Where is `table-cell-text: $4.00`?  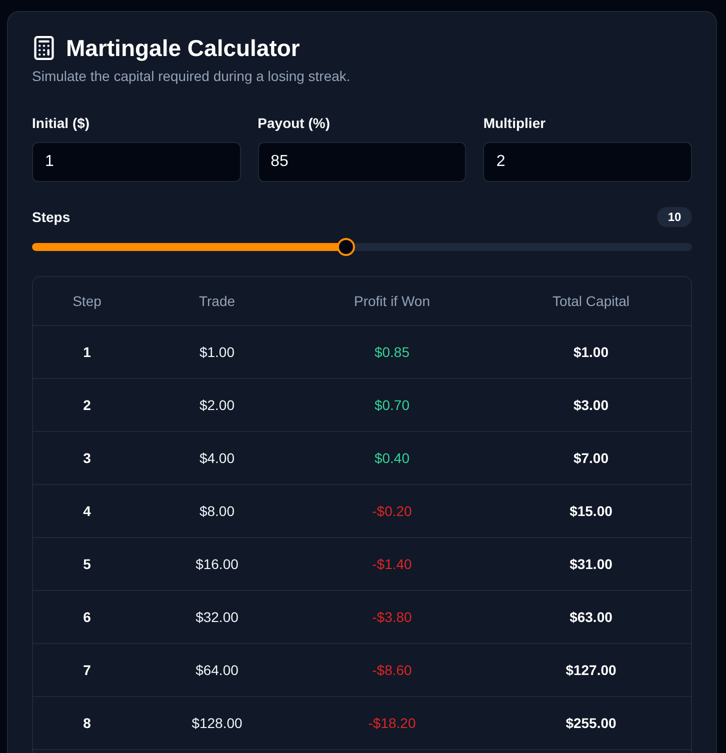
table-cell-text: $4.00 is located at coordinates (217, 458).